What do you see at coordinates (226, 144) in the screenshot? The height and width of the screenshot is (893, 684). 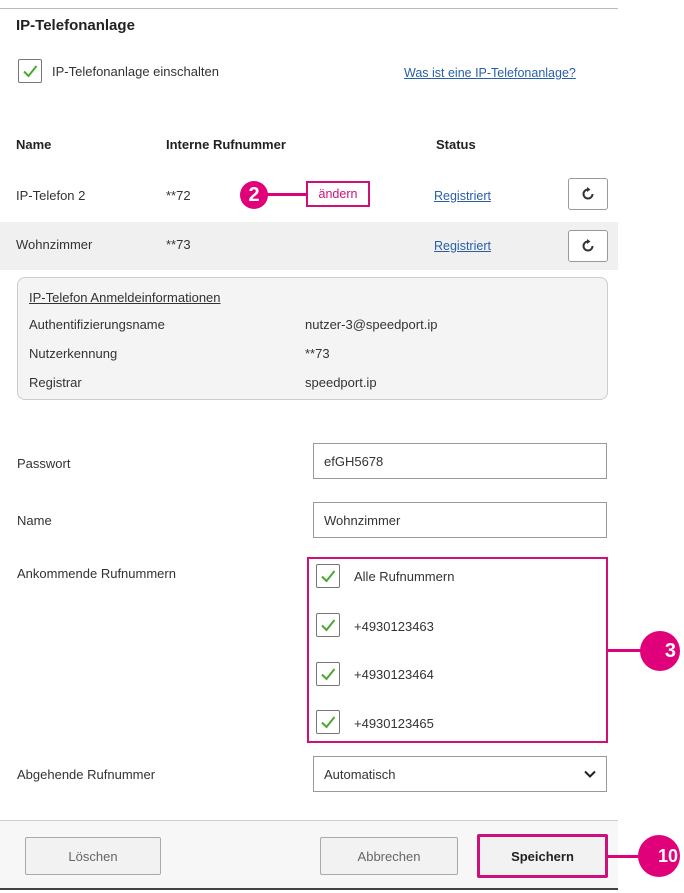 I see `header-number: Interne Rufnummer` at bounding box center [226, 144].